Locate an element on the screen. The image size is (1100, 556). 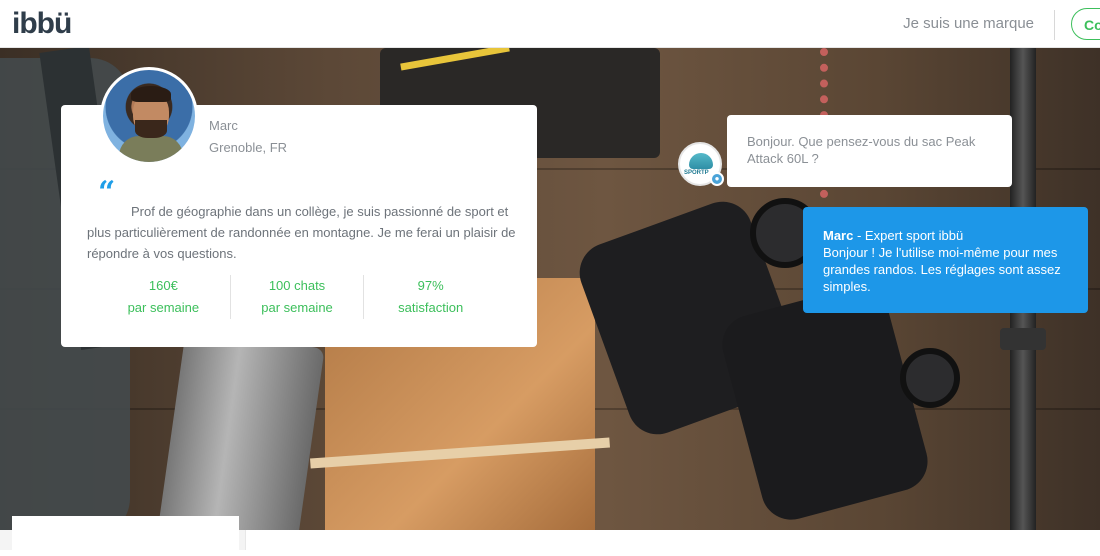
sport-logo-text: SPORTP is located at coordinates (696, 173).